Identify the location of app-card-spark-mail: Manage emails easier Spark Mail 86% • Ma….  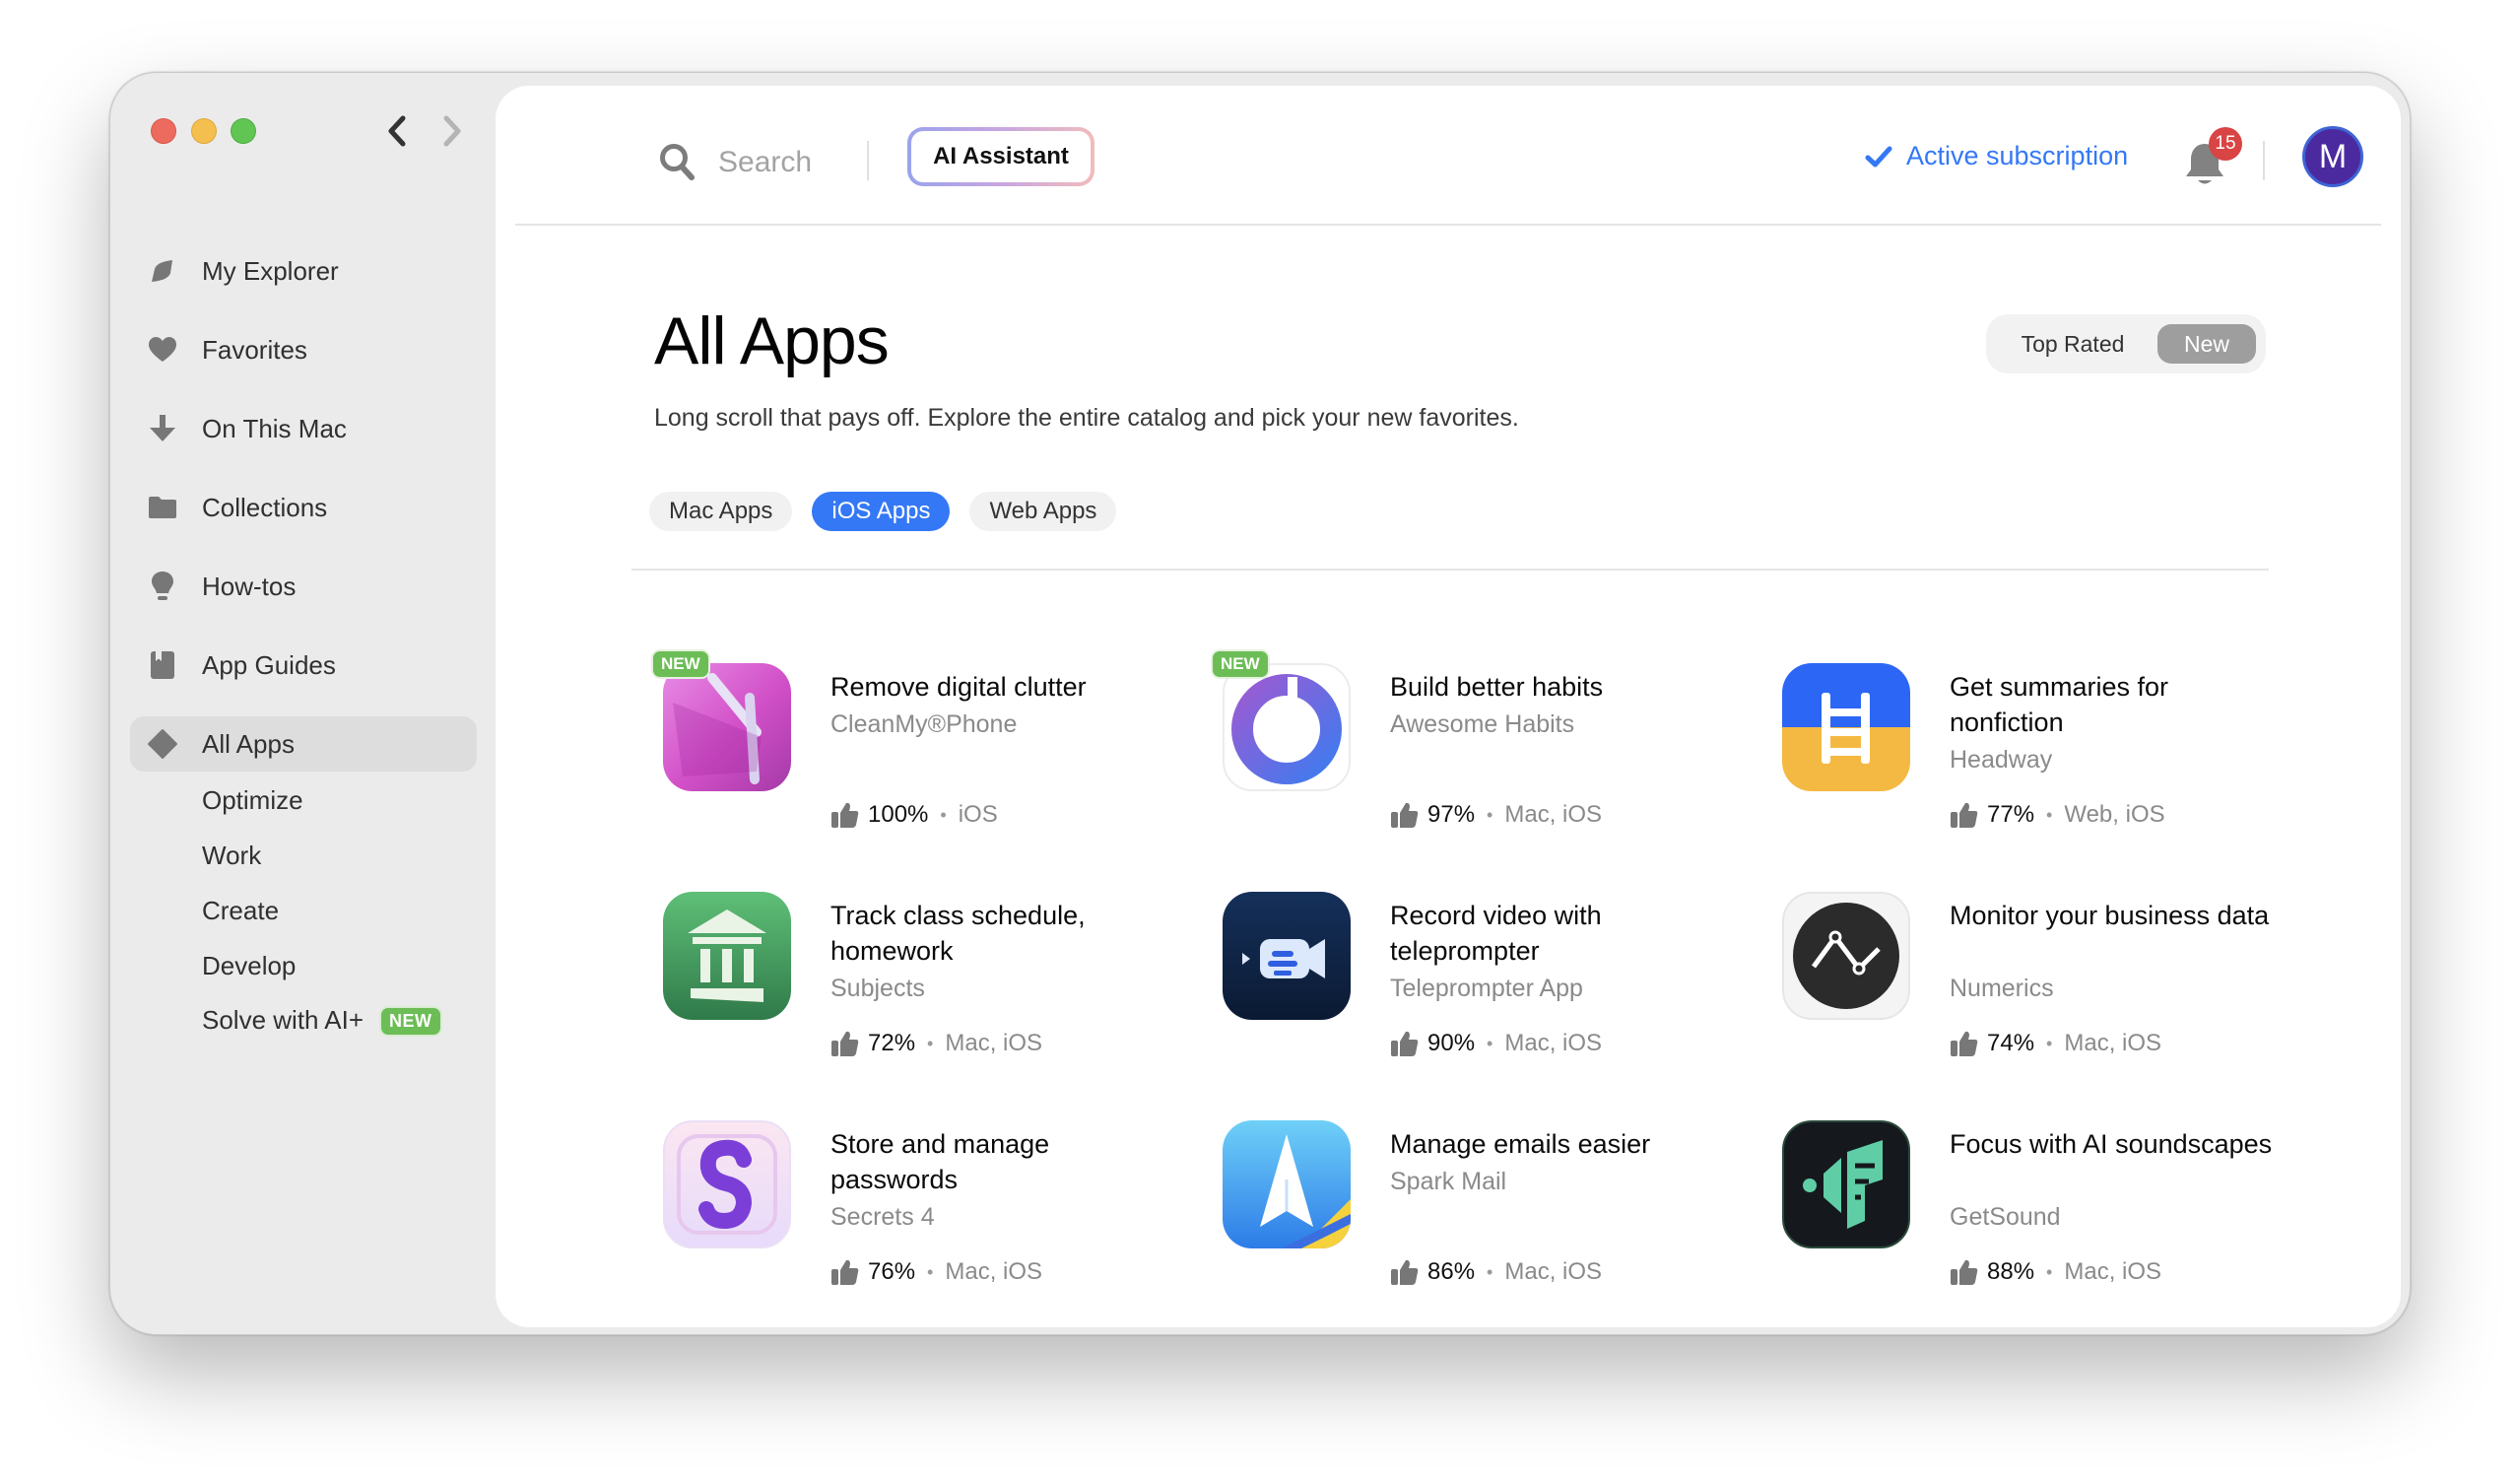
(1479, 1218).